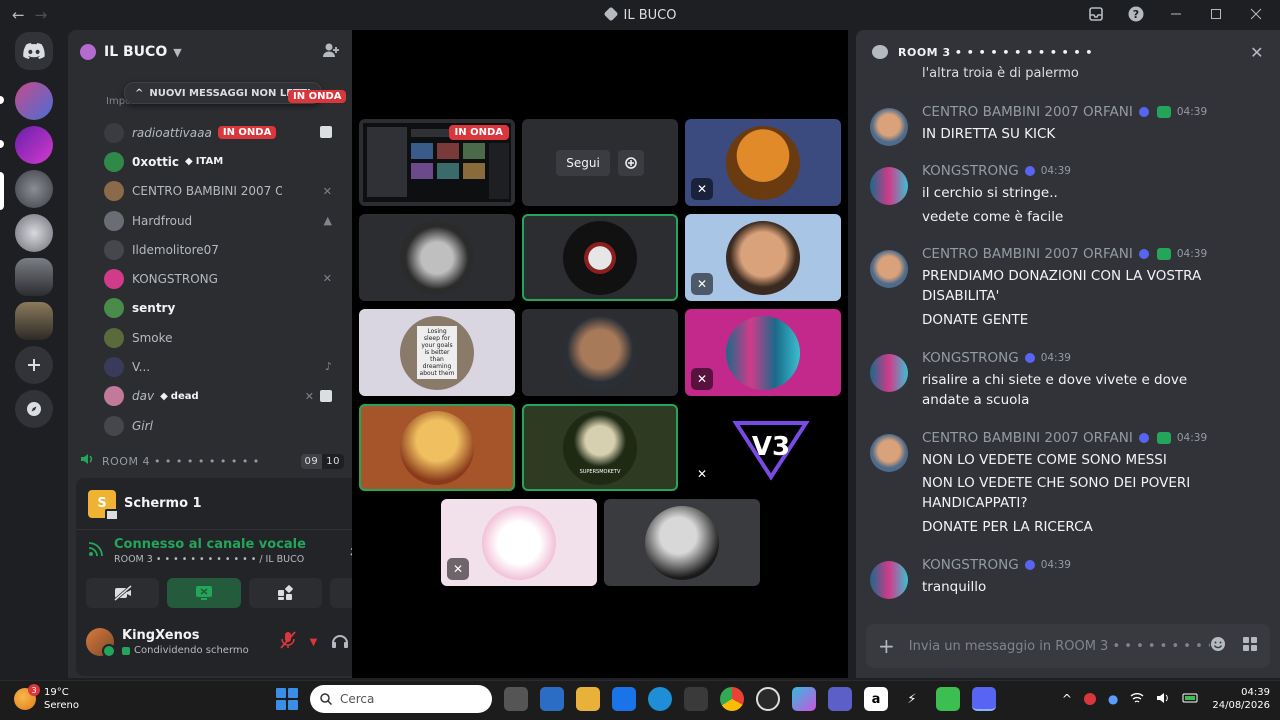  Describe the element at coordinates (1089, 699) in the screenshot. I see `tray-app-icon` at that location.